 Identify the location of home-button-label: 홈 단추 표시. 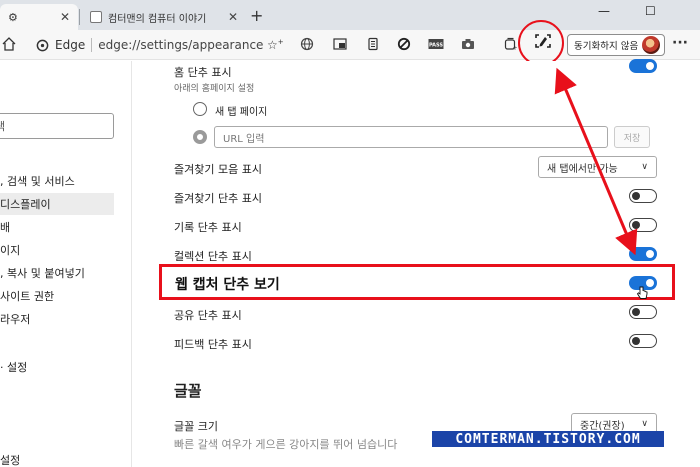
(203, 72).